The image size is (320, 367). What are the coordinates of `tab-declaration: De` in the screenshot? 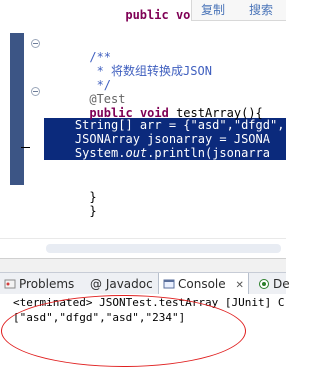 It's located at (274, 284).